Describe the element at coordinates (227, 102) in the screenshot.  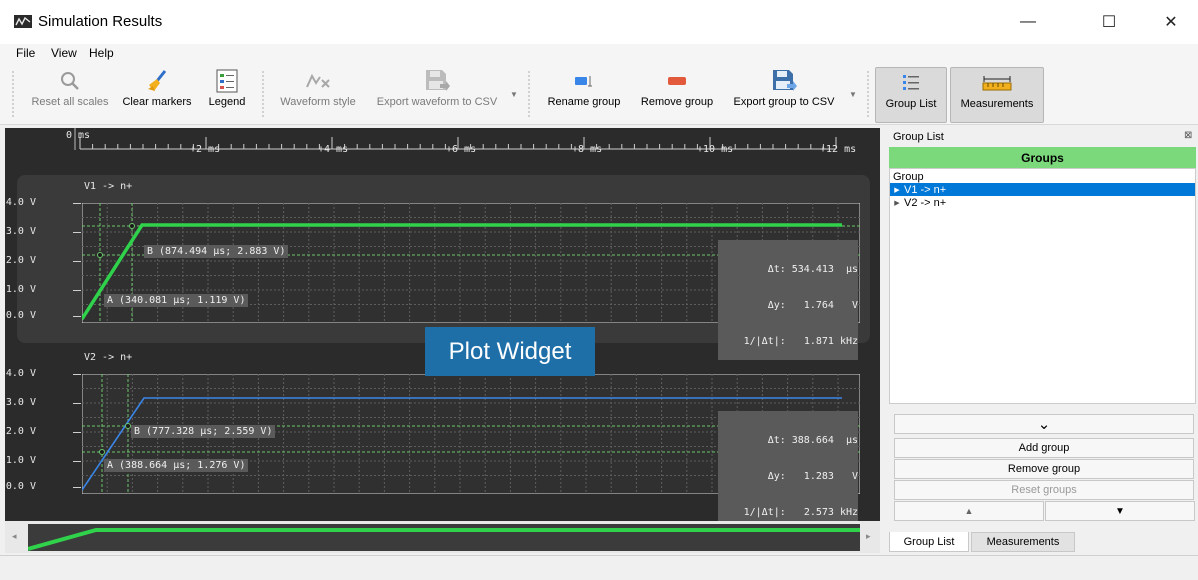
I see `legend-label: Legend` at that location.